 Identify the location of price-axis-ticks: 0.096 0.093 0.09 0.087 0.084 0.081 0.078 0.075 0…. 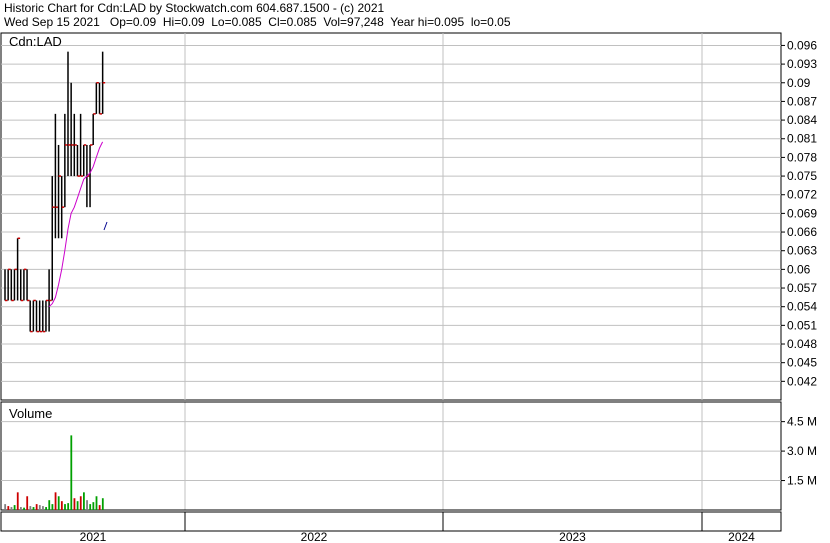
(799, 213).